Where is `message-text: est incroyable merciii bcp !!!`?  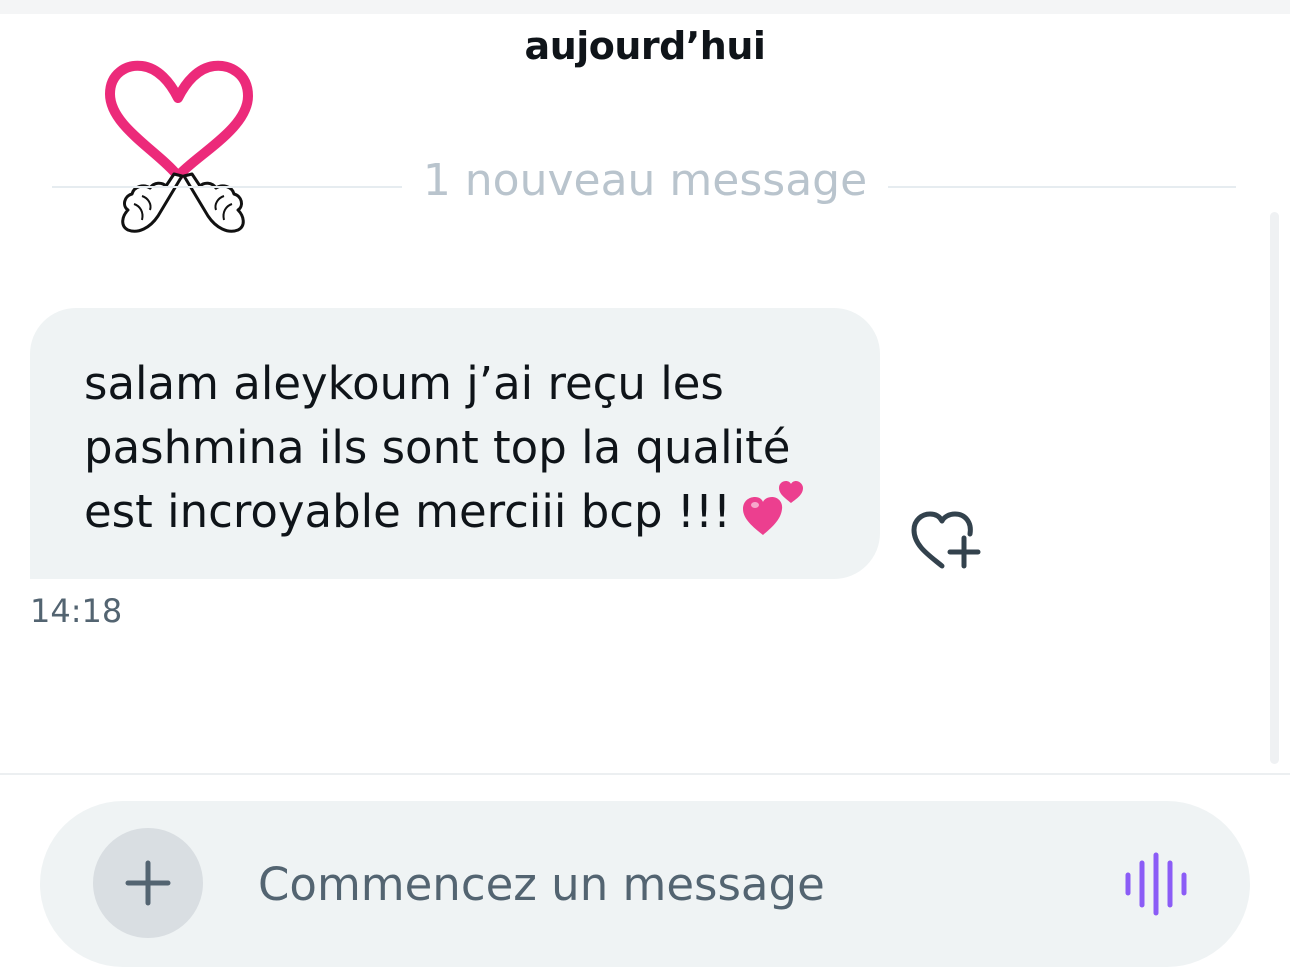
message-text: est incroyable merciii bcp !!! is located at coordinates (408, 511).